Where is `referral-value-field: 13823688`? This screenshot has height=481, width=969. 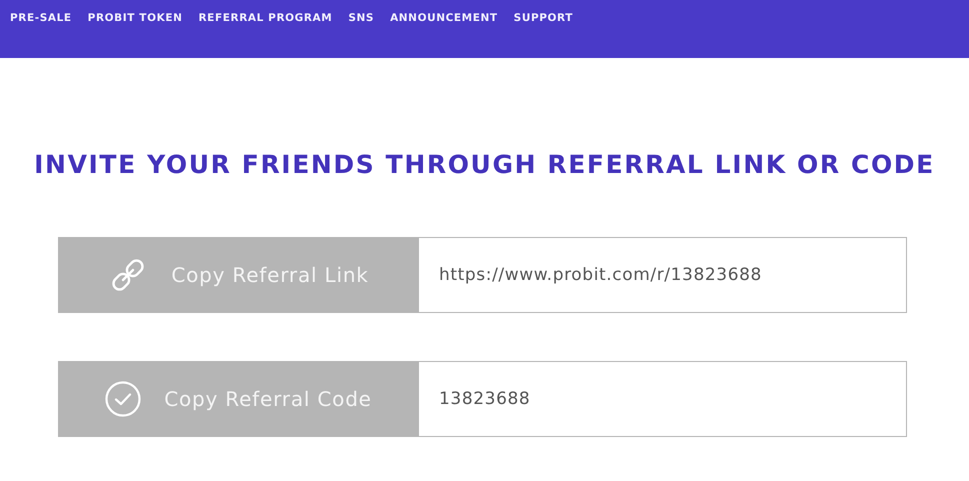 referral-value-field: 13823688 is located at coordinates (662, 399).